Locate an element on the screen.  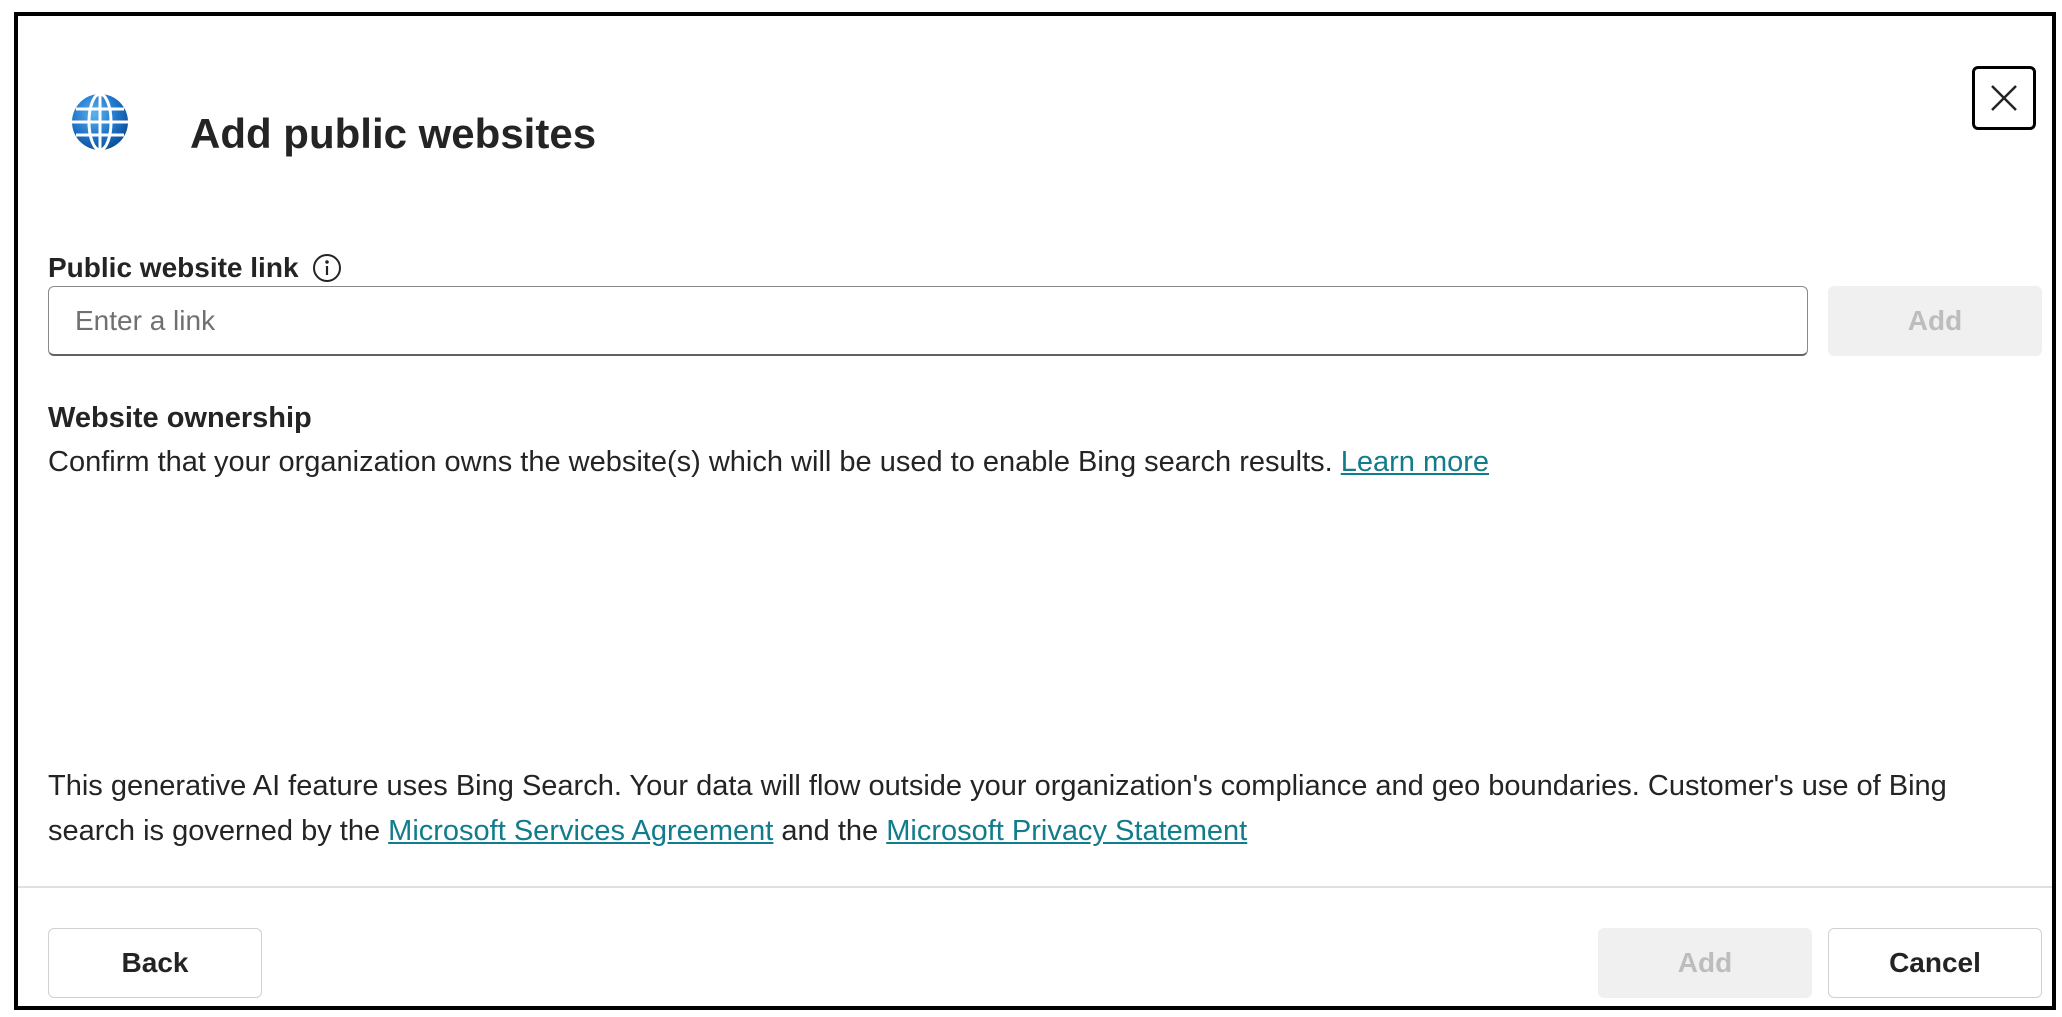
disclaimer-text-middle: and the is located at coordinates (830, 831).